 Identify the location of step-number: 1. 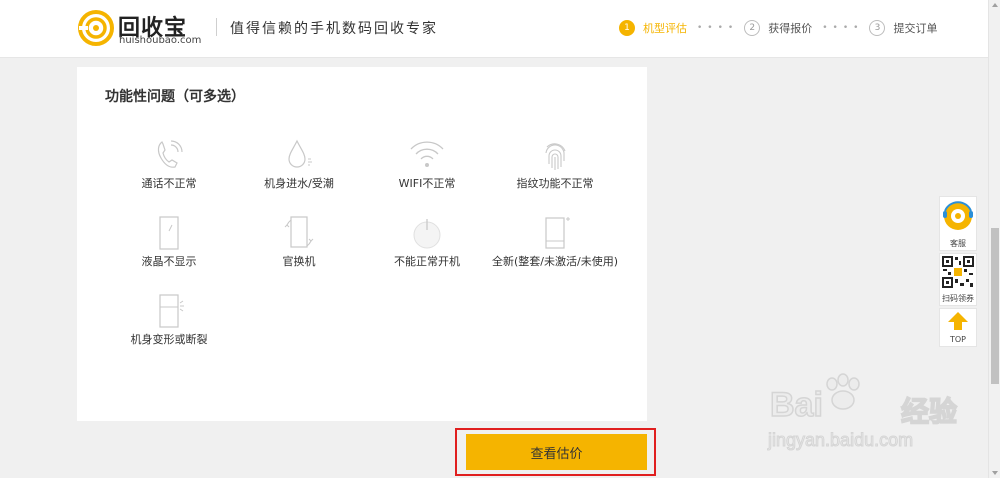
(627, 28).